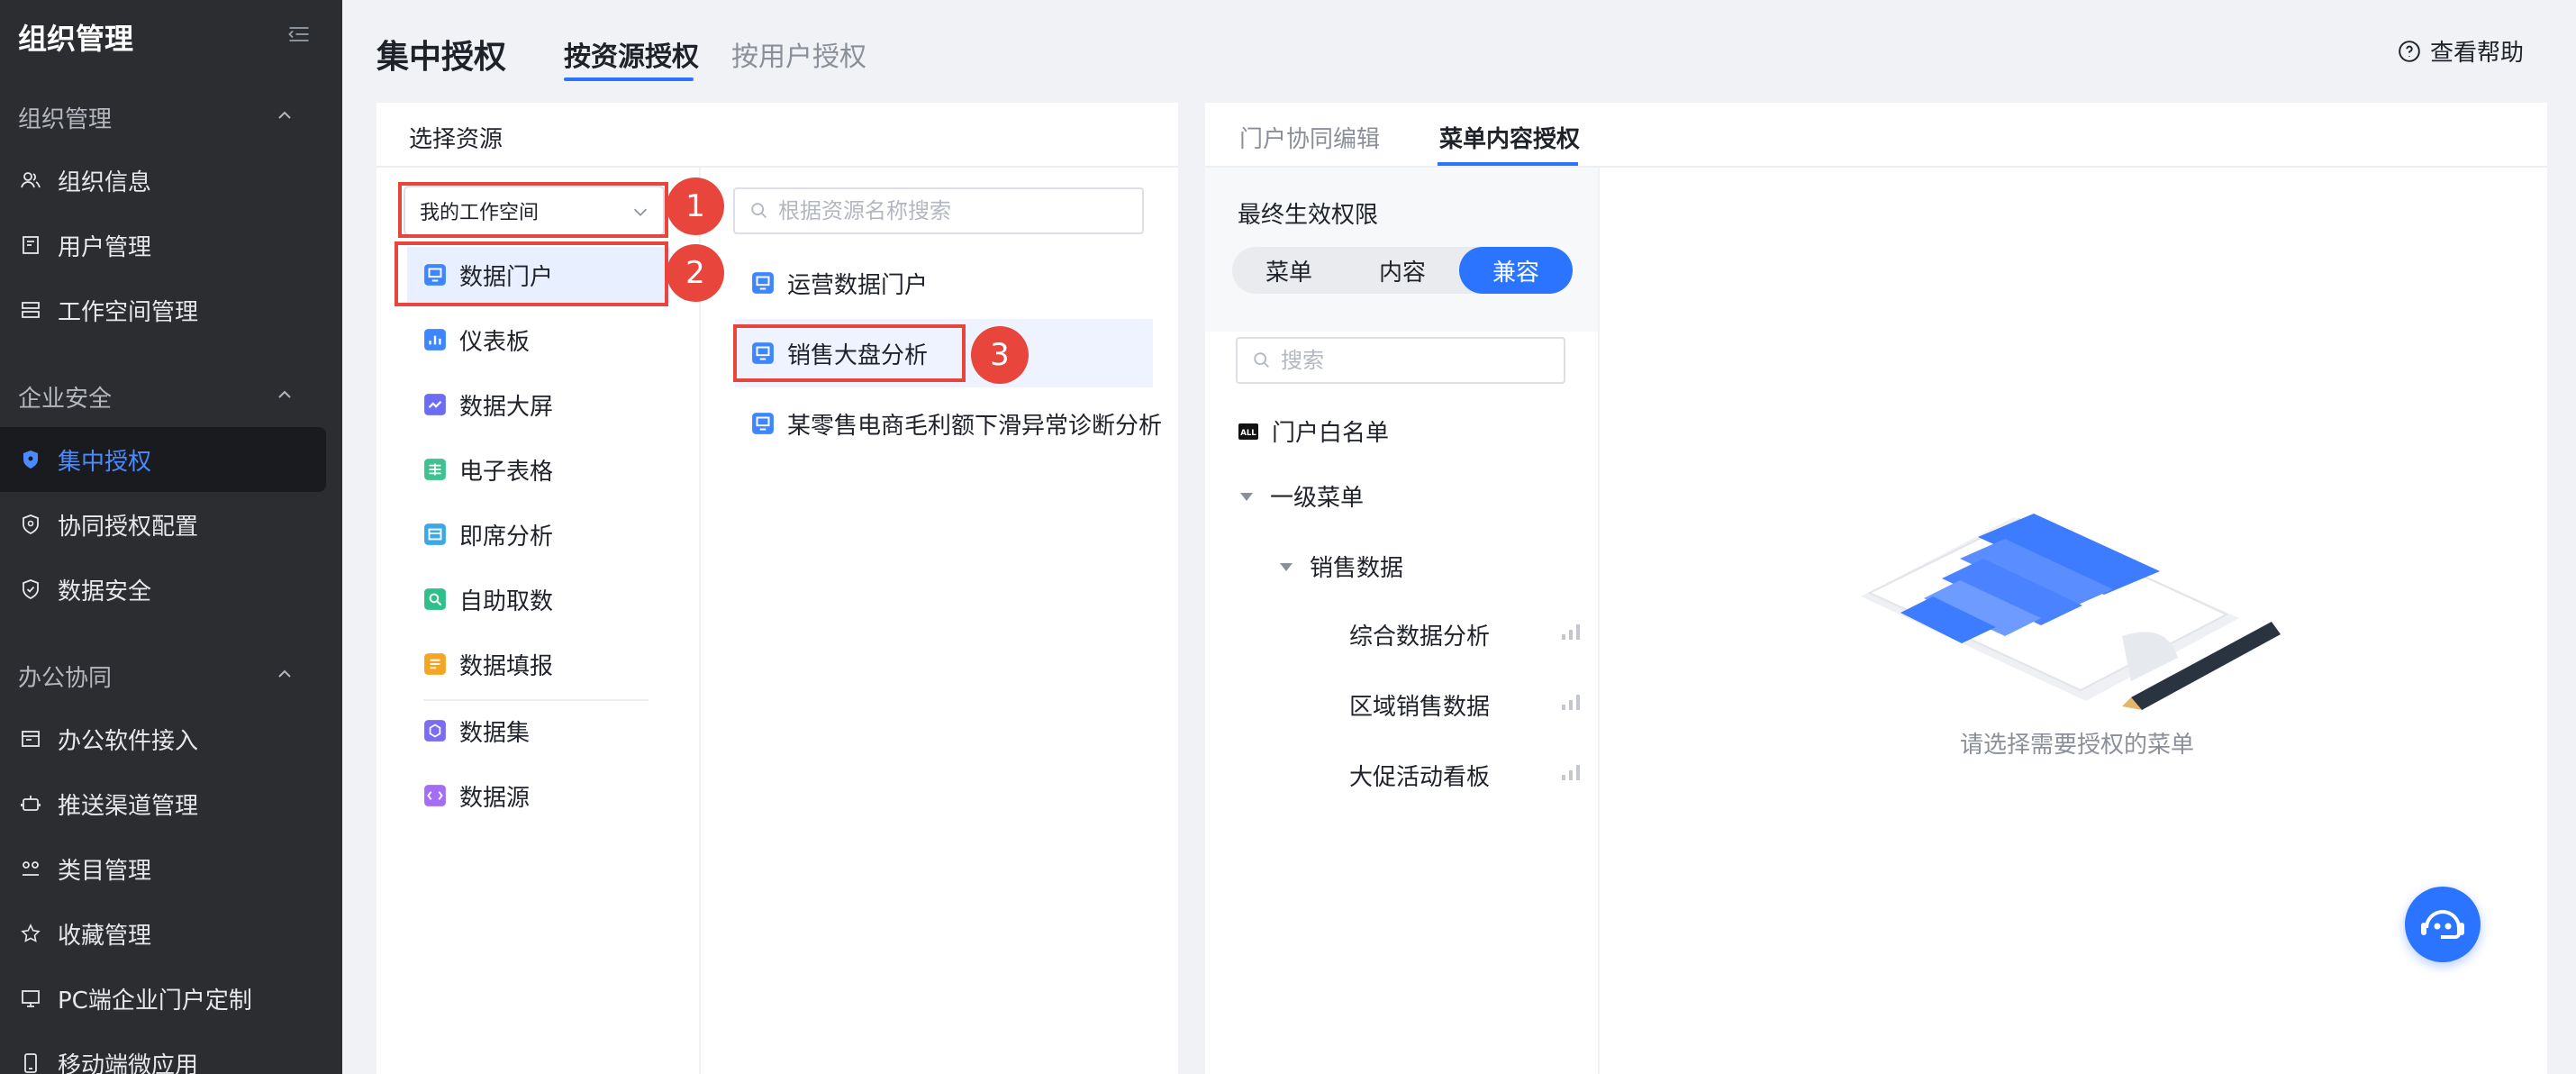 The height and width of the screenshot is (1074, 2576). What do you see at coordinates (1308, 215) in the screenshot?
I see `effective-permission-label: 最终生效权限` at bounding box center [1308, 215].